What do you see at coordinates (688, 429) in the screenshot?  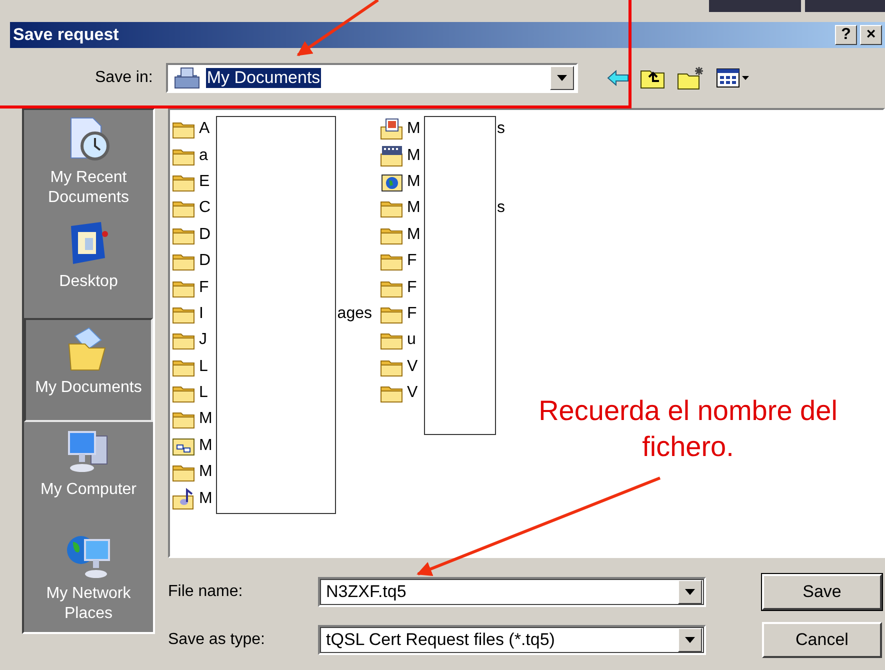 I see `annotation-text: Recuerda el nombre del fichero.` at bounding box center [688, 429].